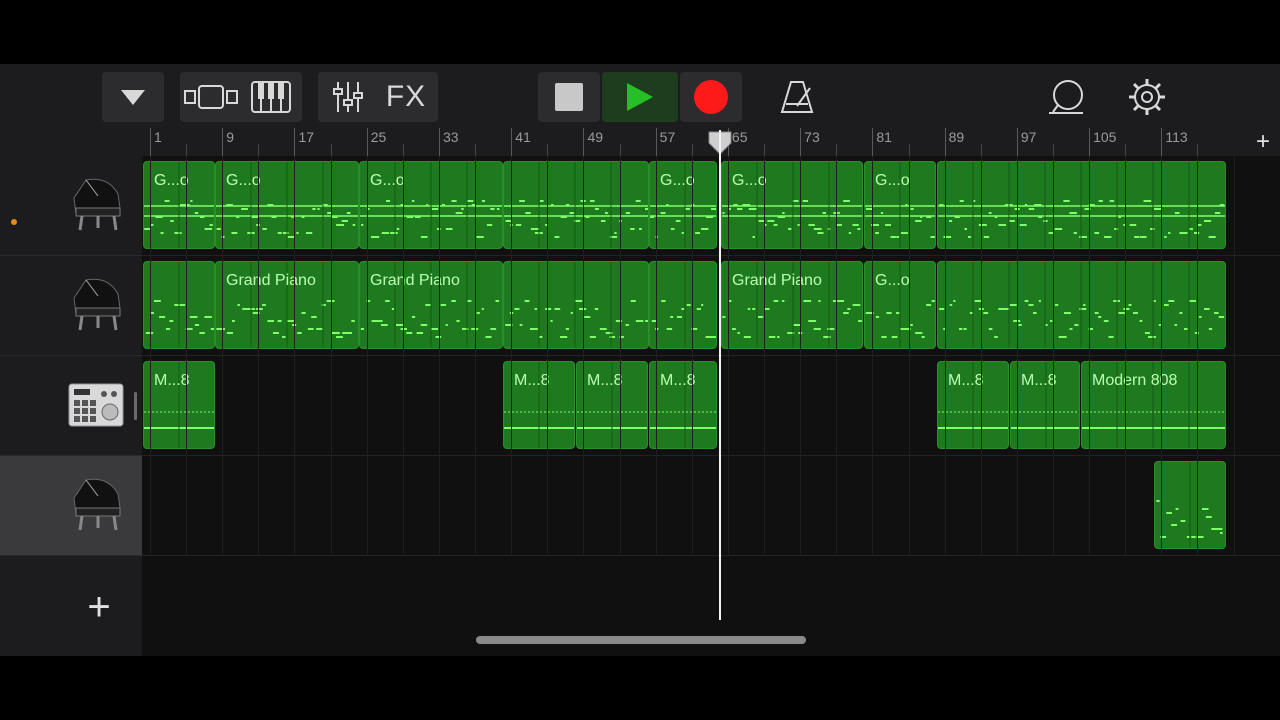 This screenshot has width=1280, height=720. I want to click on ruler-label: 33, so click(450, 137).